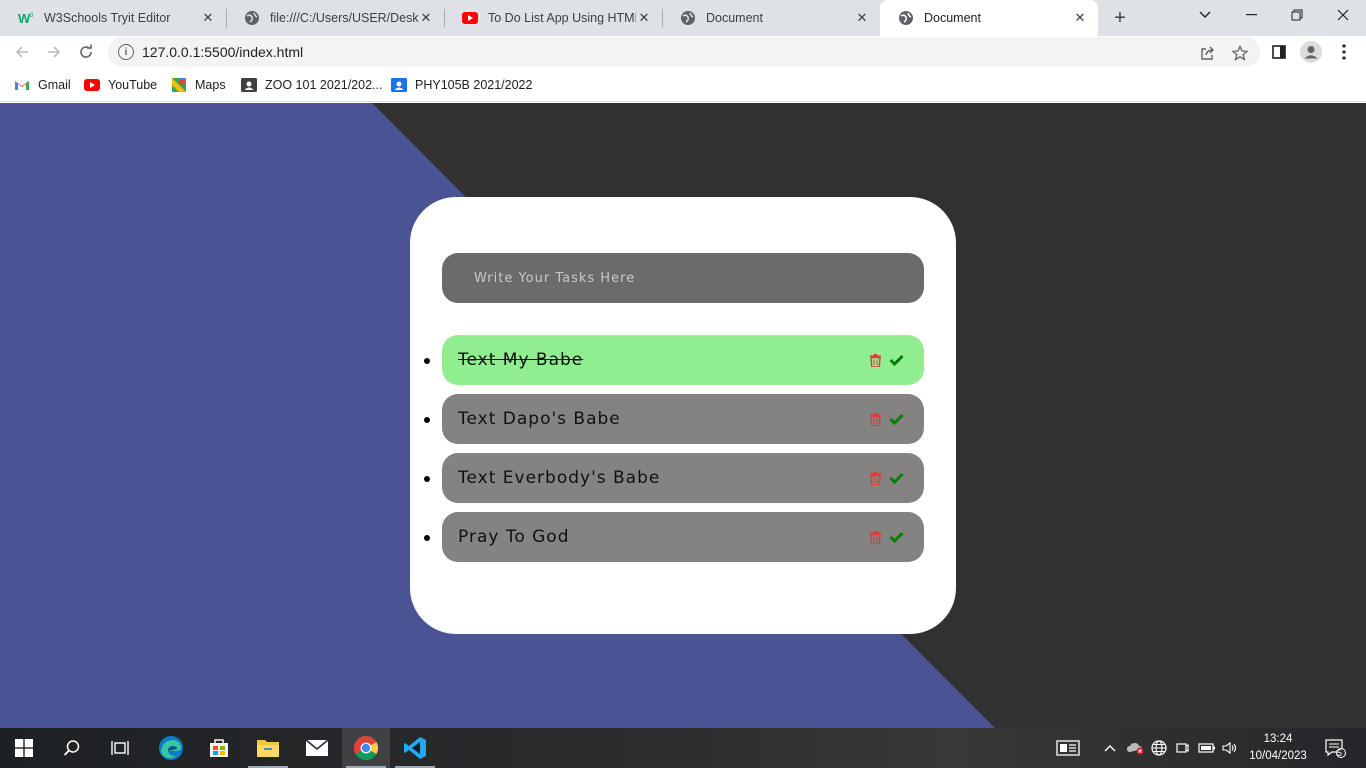  I want to click on back-button, so click(22, 52).